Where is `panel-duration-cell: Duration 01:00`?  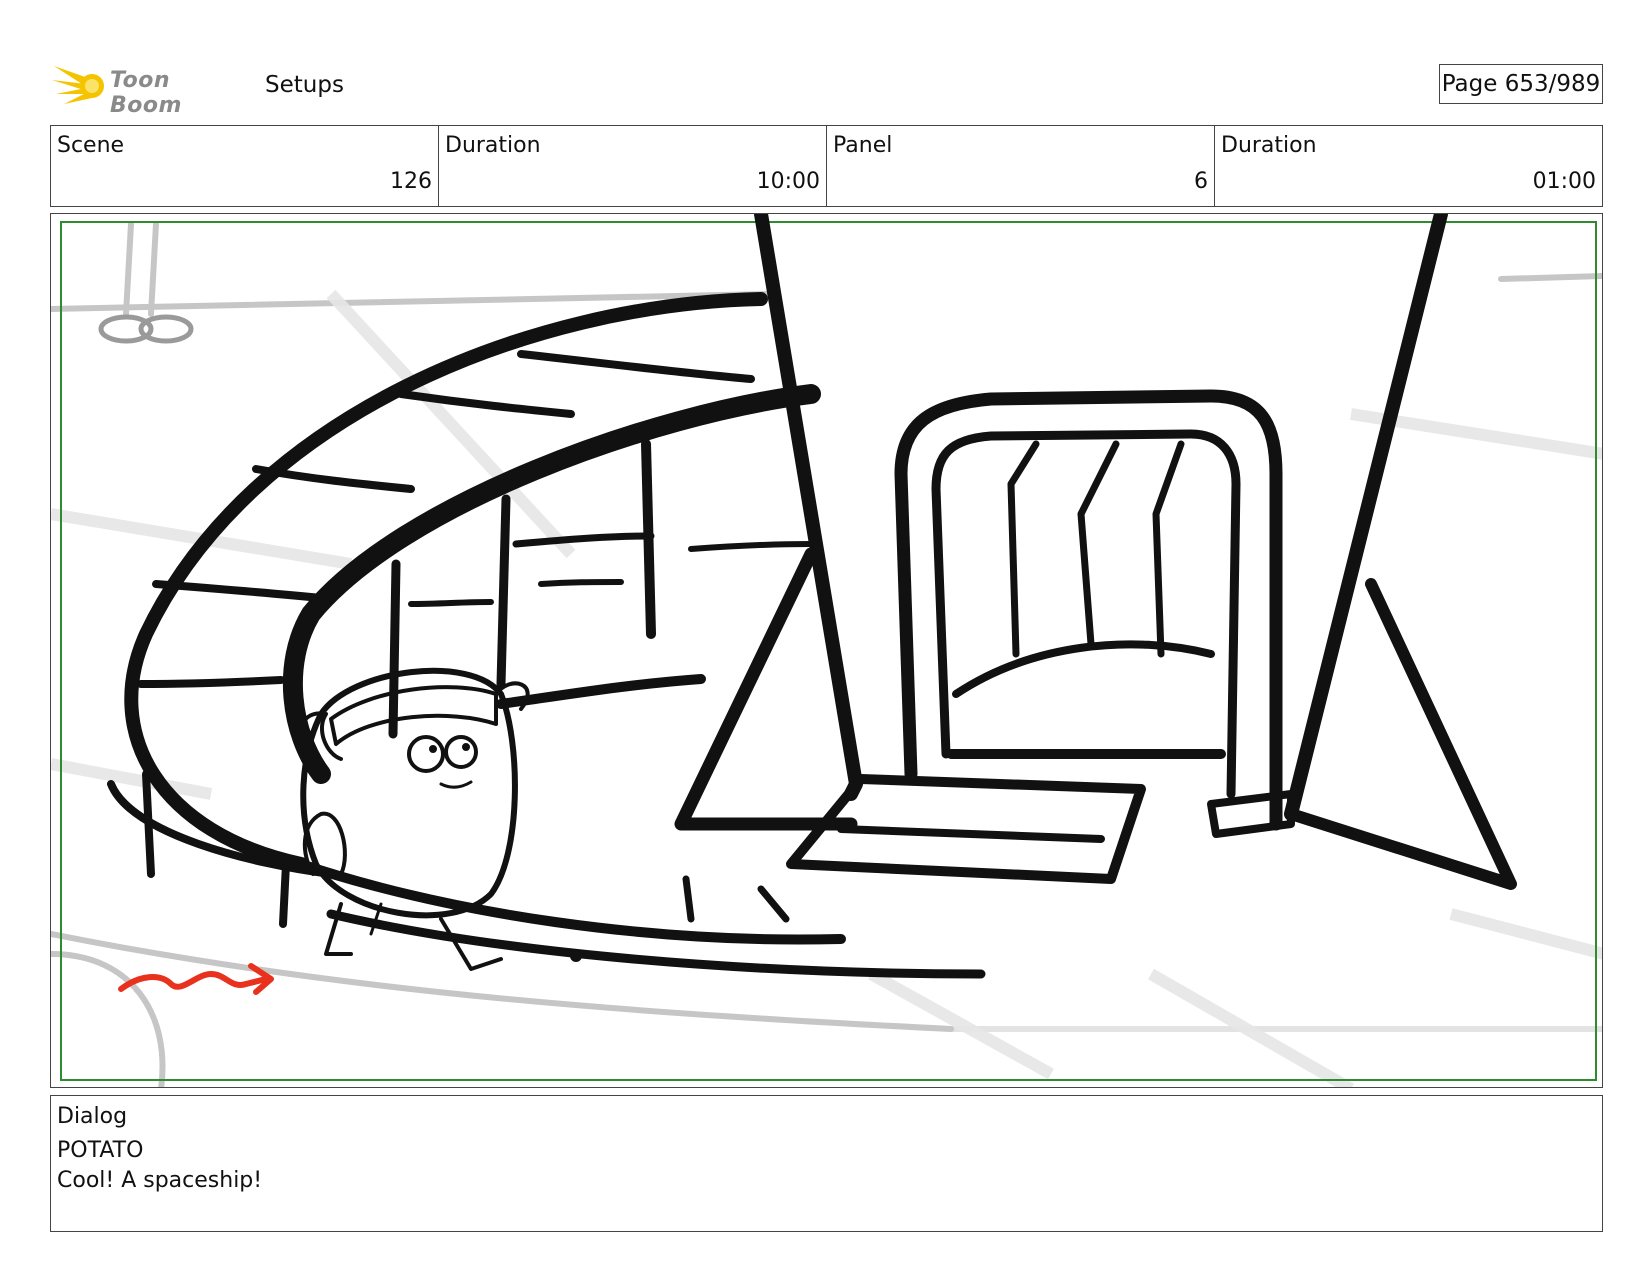 panel-duration-cell: Duration 01:00 is located at coordinates (1408, 166).